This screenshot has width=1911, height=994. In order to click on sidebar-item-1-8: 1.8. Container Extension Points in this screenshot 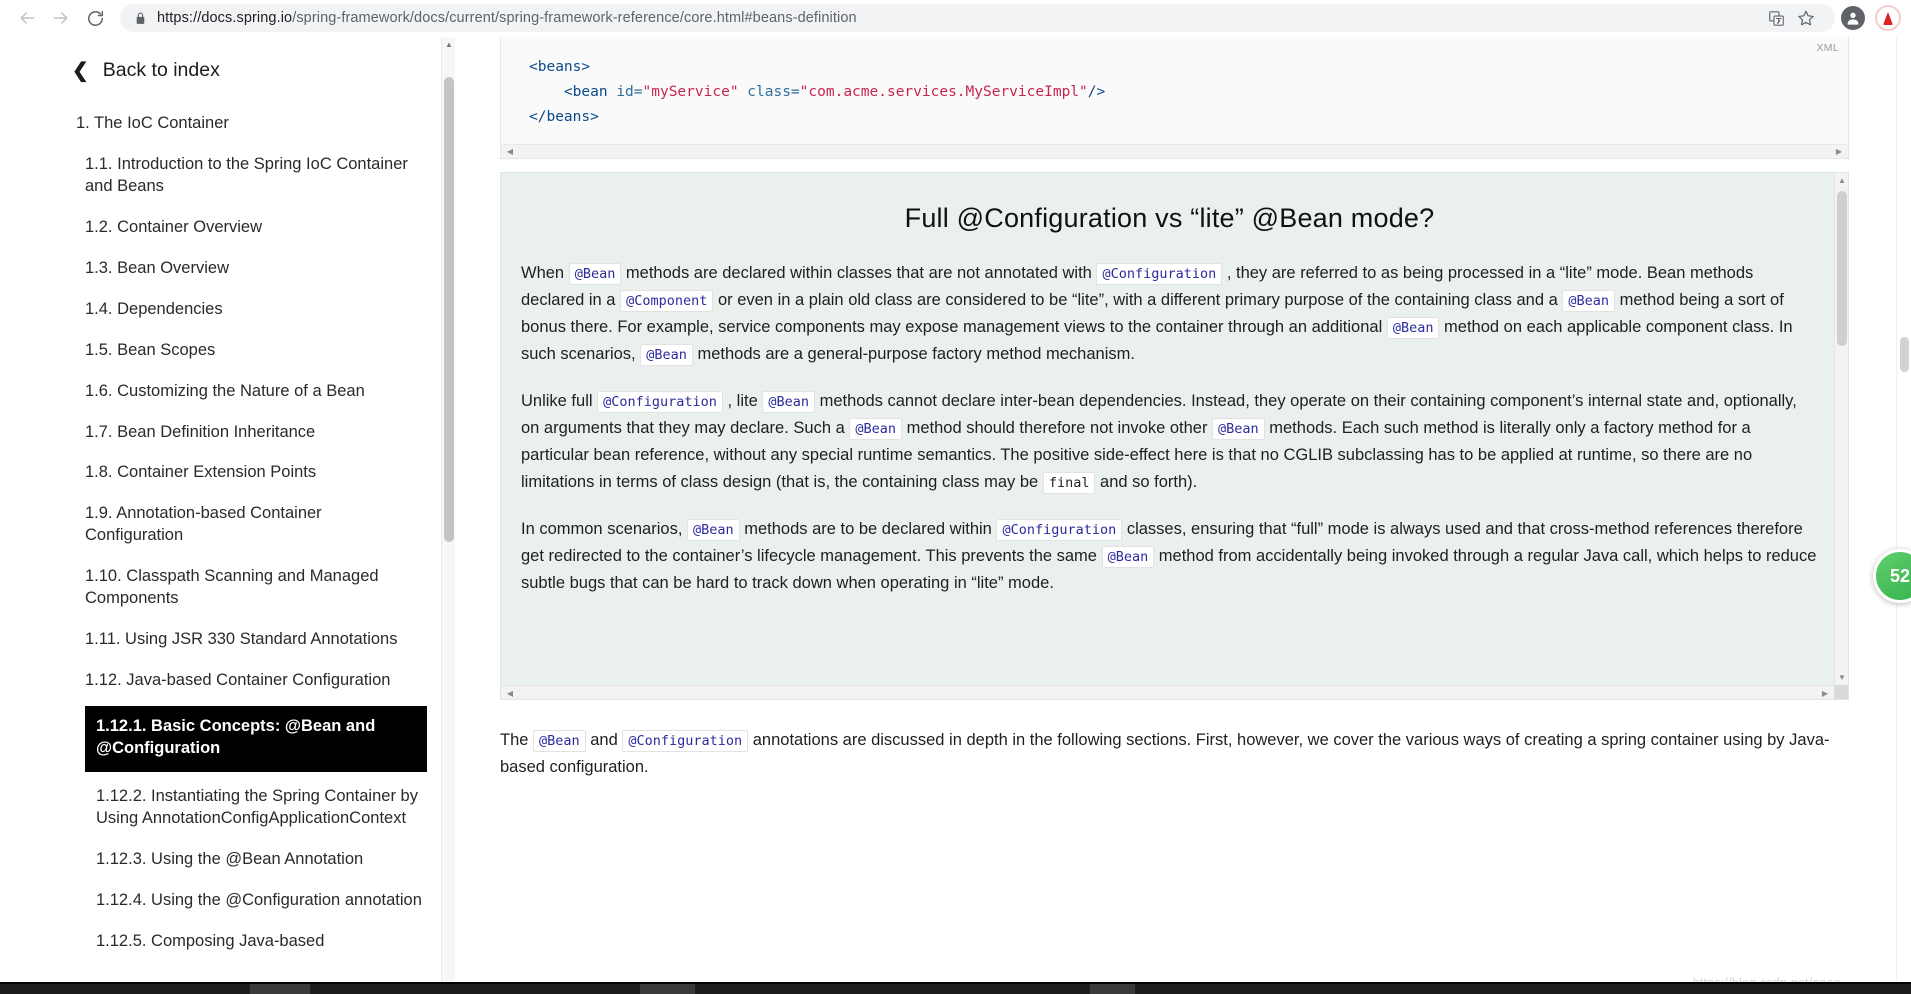, I will do `click(227, 473)`.